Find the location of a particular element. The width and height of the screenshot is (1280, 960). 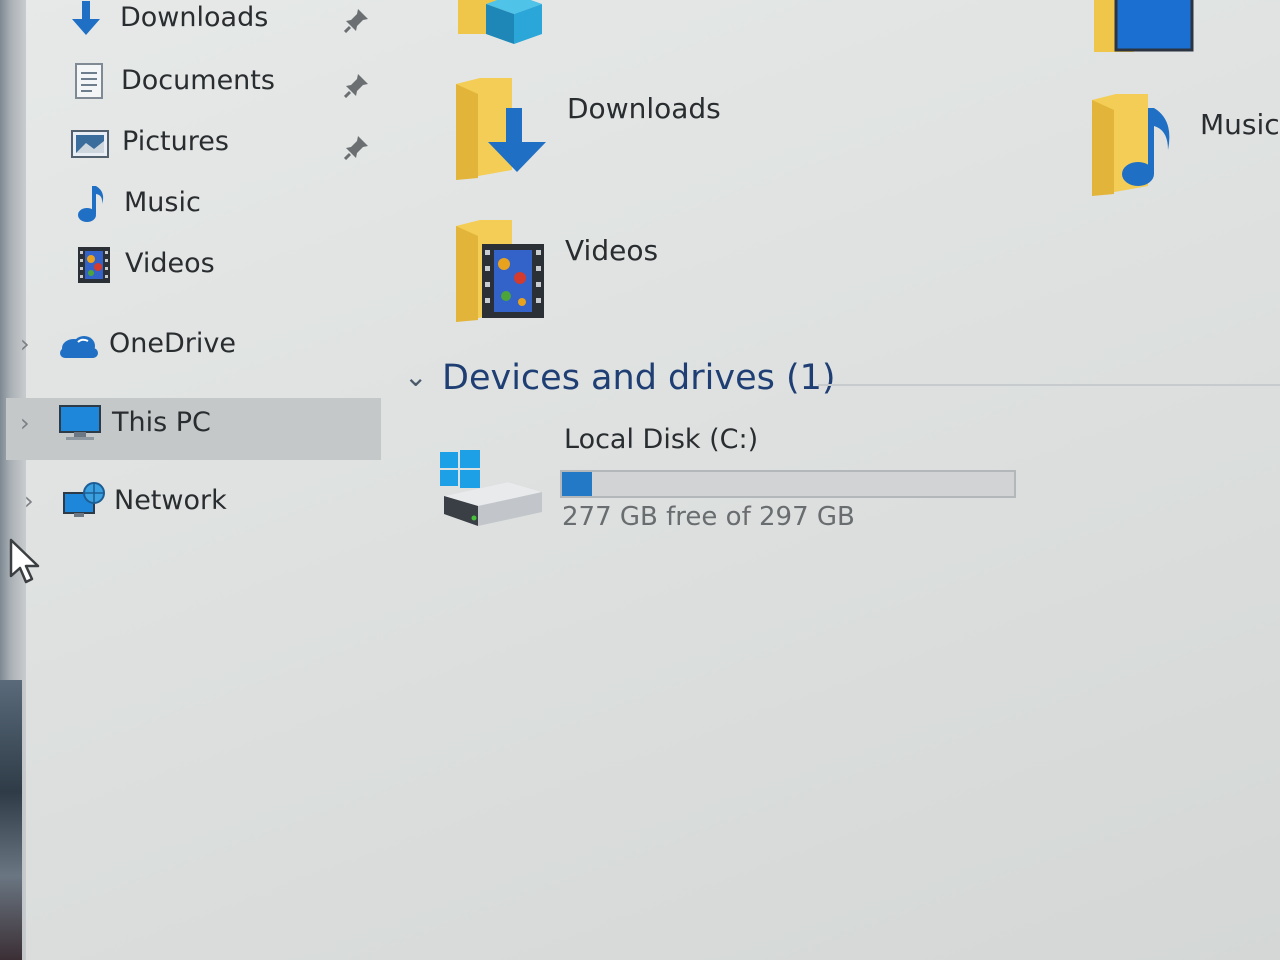

drive-usage-bar is located at coordinates (788, 484).